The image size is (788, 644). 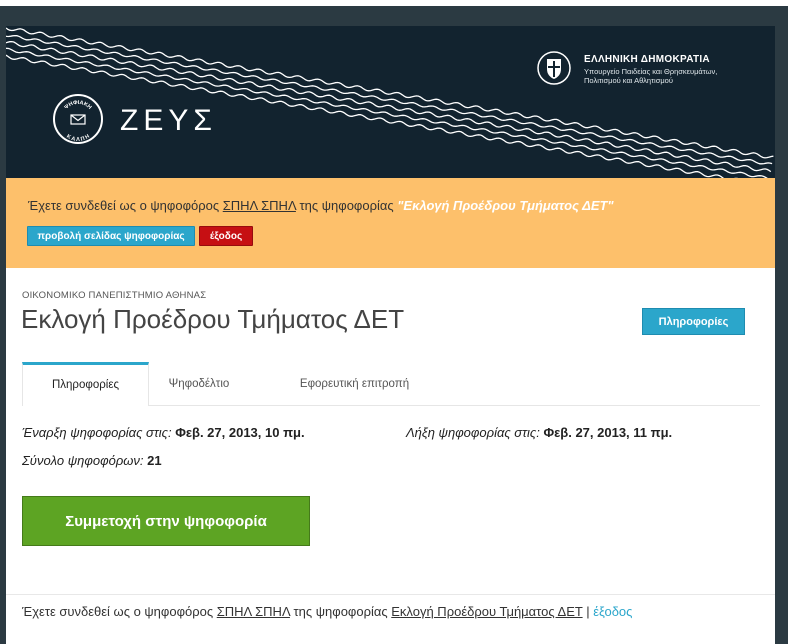 What do you see at coordinates (390, 594) in the screenshot?
I see `footer-divider` at bounding box center [390, 594].